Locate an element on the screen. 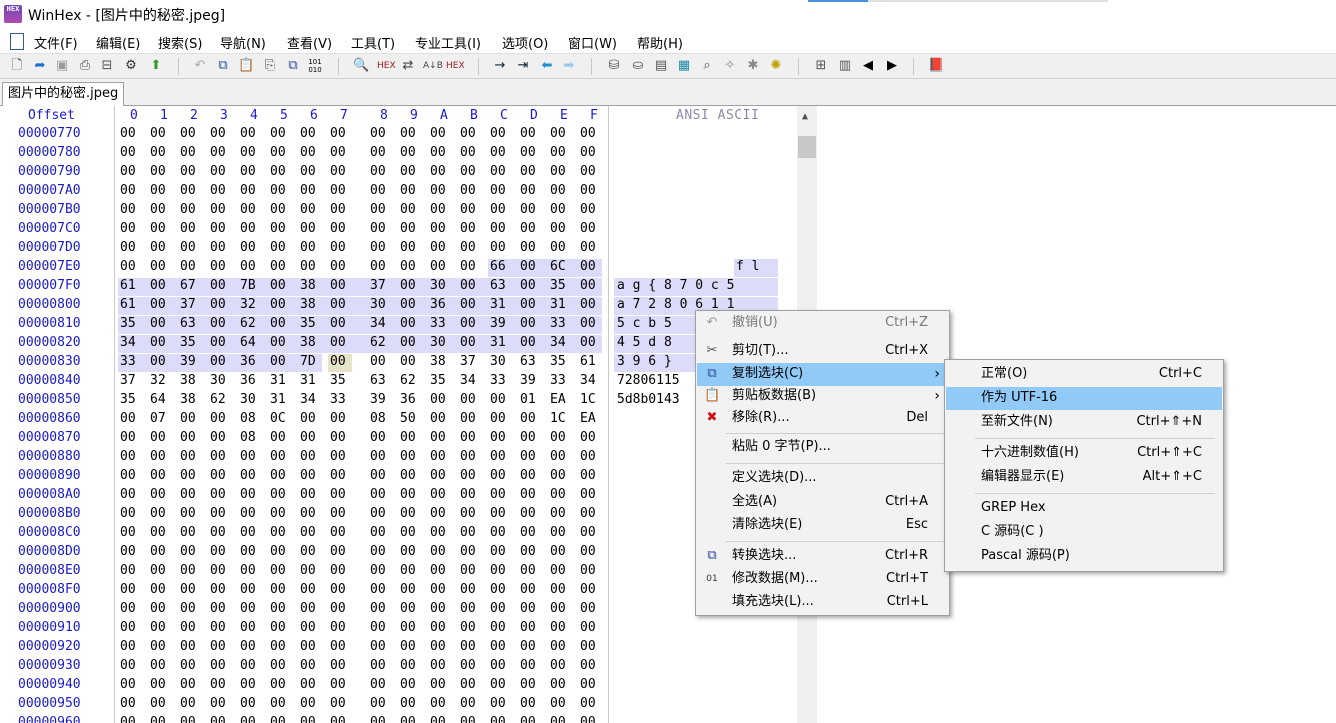 This screenshot has height=723, width=1336. hex-byte: 34 is located at coordinates (470, 382).